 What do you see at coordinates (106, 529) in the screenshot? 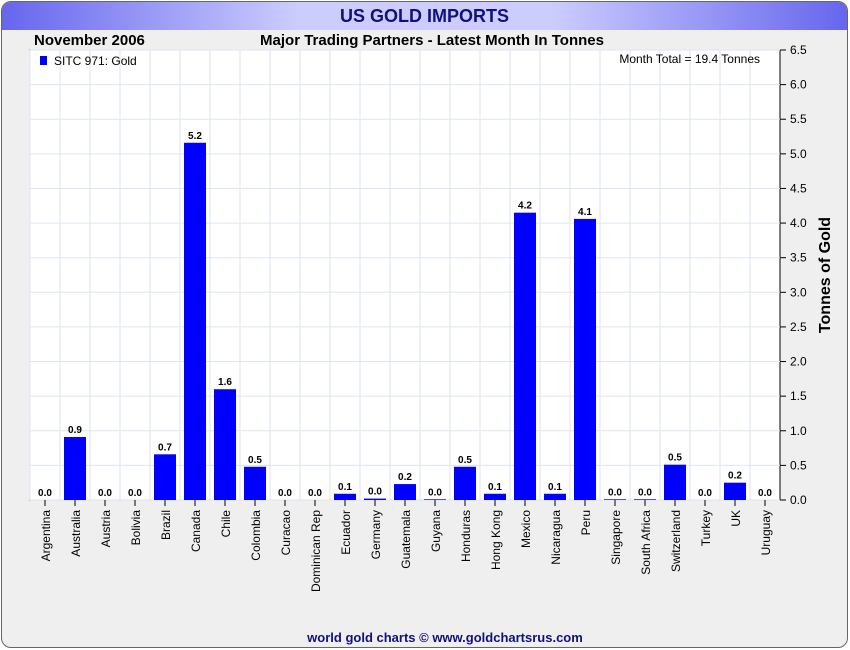
I see `x-tick-label: Austria` at bounding box center [106, 529].